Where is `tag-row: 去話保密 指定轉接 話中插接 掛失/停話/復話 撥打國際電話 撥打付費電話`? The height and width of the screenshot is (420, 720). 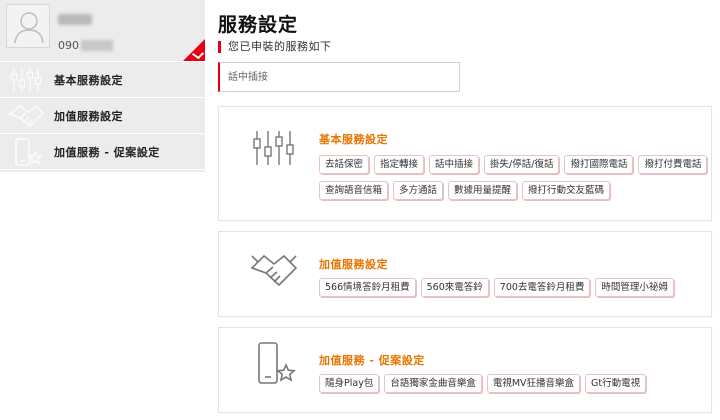 tag-row: 去話保密 指定轉接 話中插接 掛失/停話/復話 撥打國際電話 撥打付費電話 is located at coordinates (513, 164).